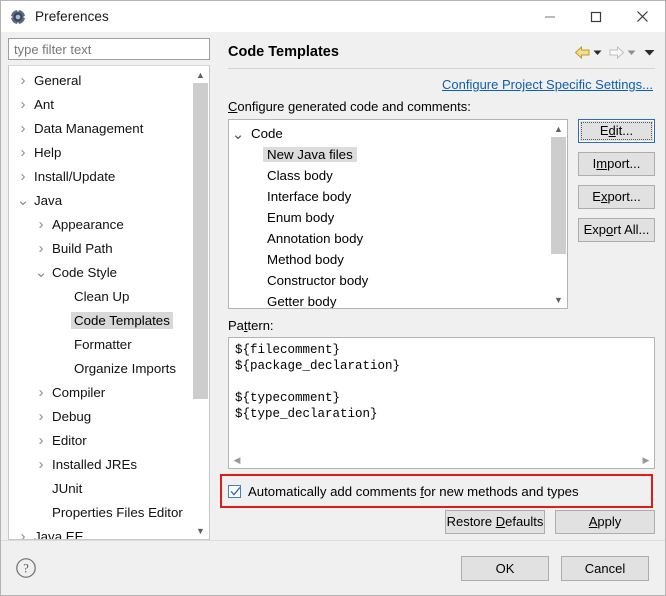 The image size is (666, 596). I want to click on more-chevron-down-icon, so click(649, 52).